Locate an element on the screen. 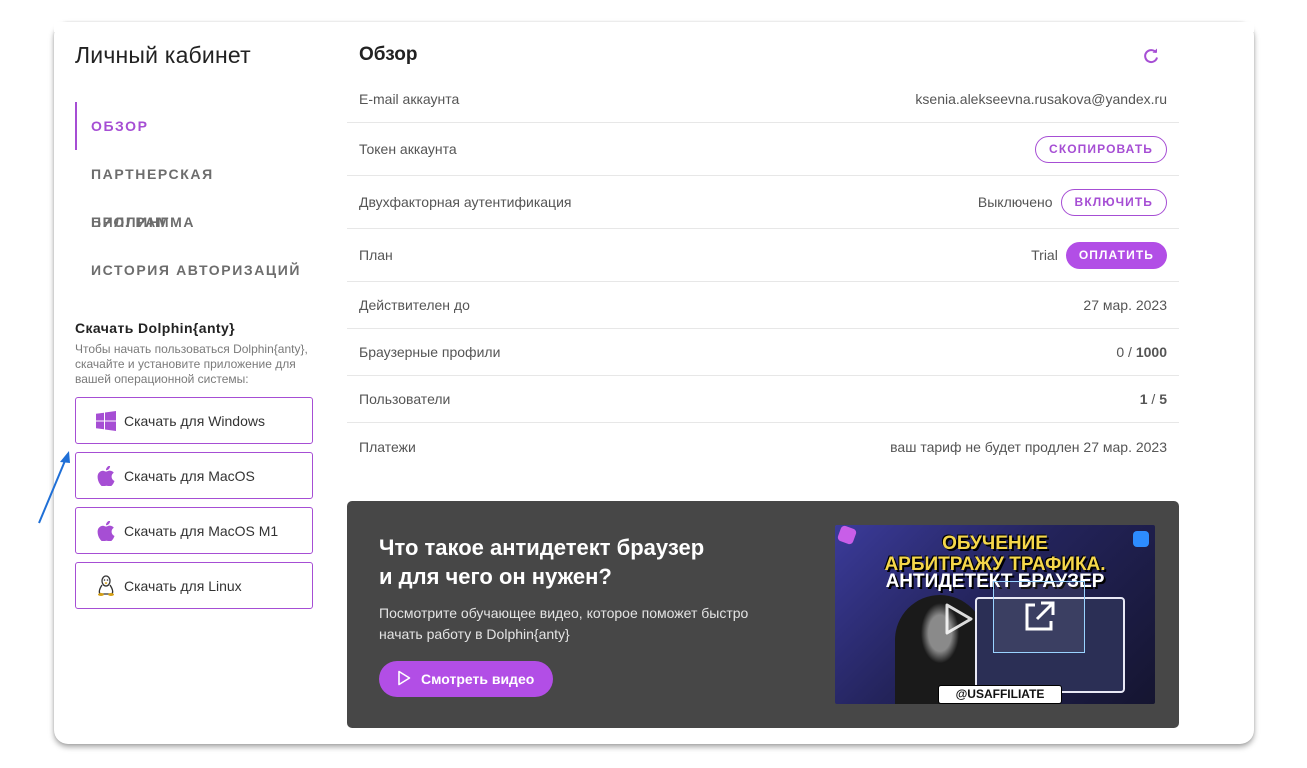 This screenshot has width=1307, height=768. row-valid-until: Действителен до 27 мар. 2023 is located at coordinates (763, 305).